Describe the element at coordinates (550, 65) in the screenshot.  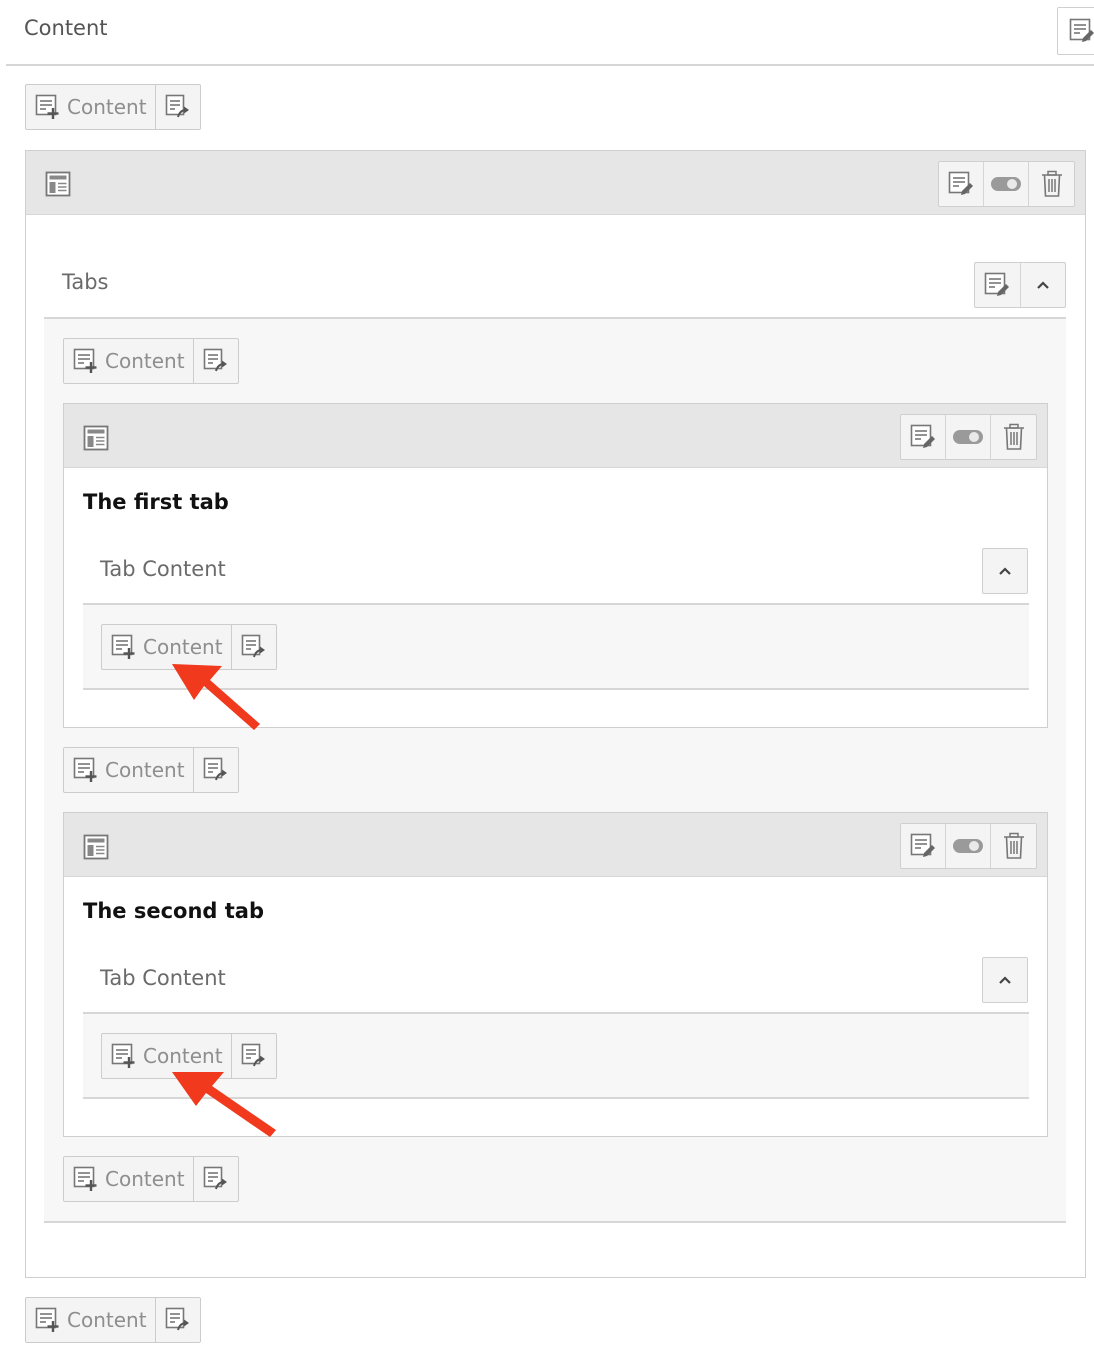
I see `section-divider` at that location.